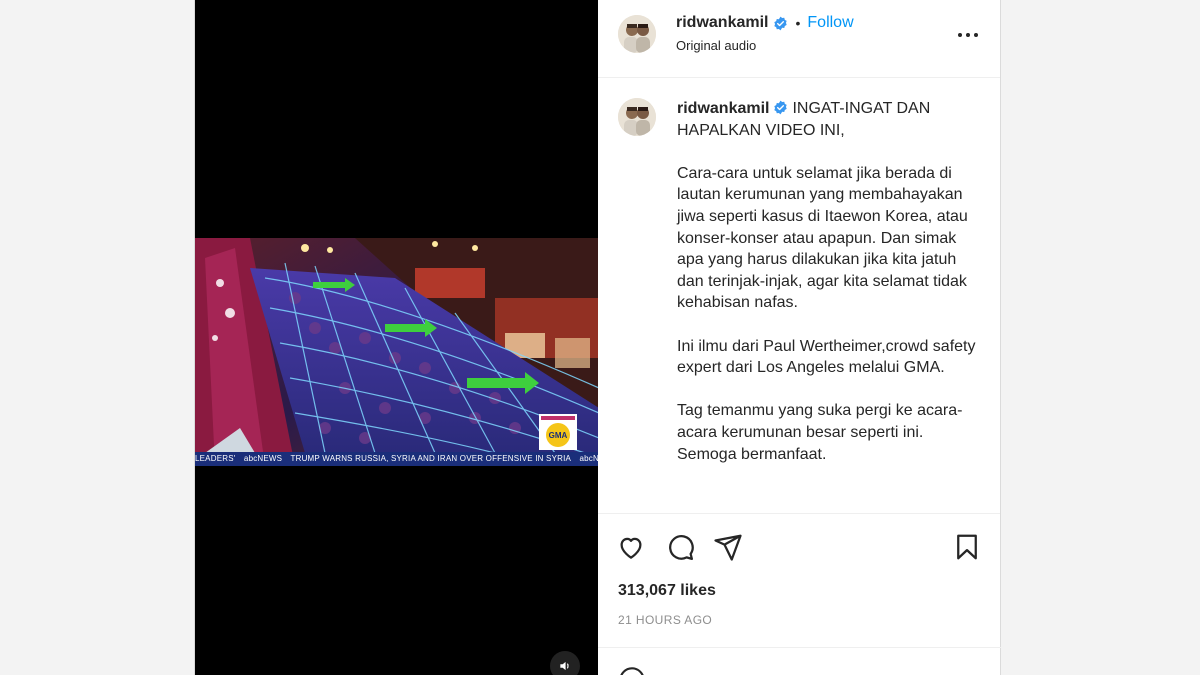 This screenshot has height=675, width=1200. Describe the element at coordinates (564, 666) in the screenshot. I see `speaker-icon` at that location.